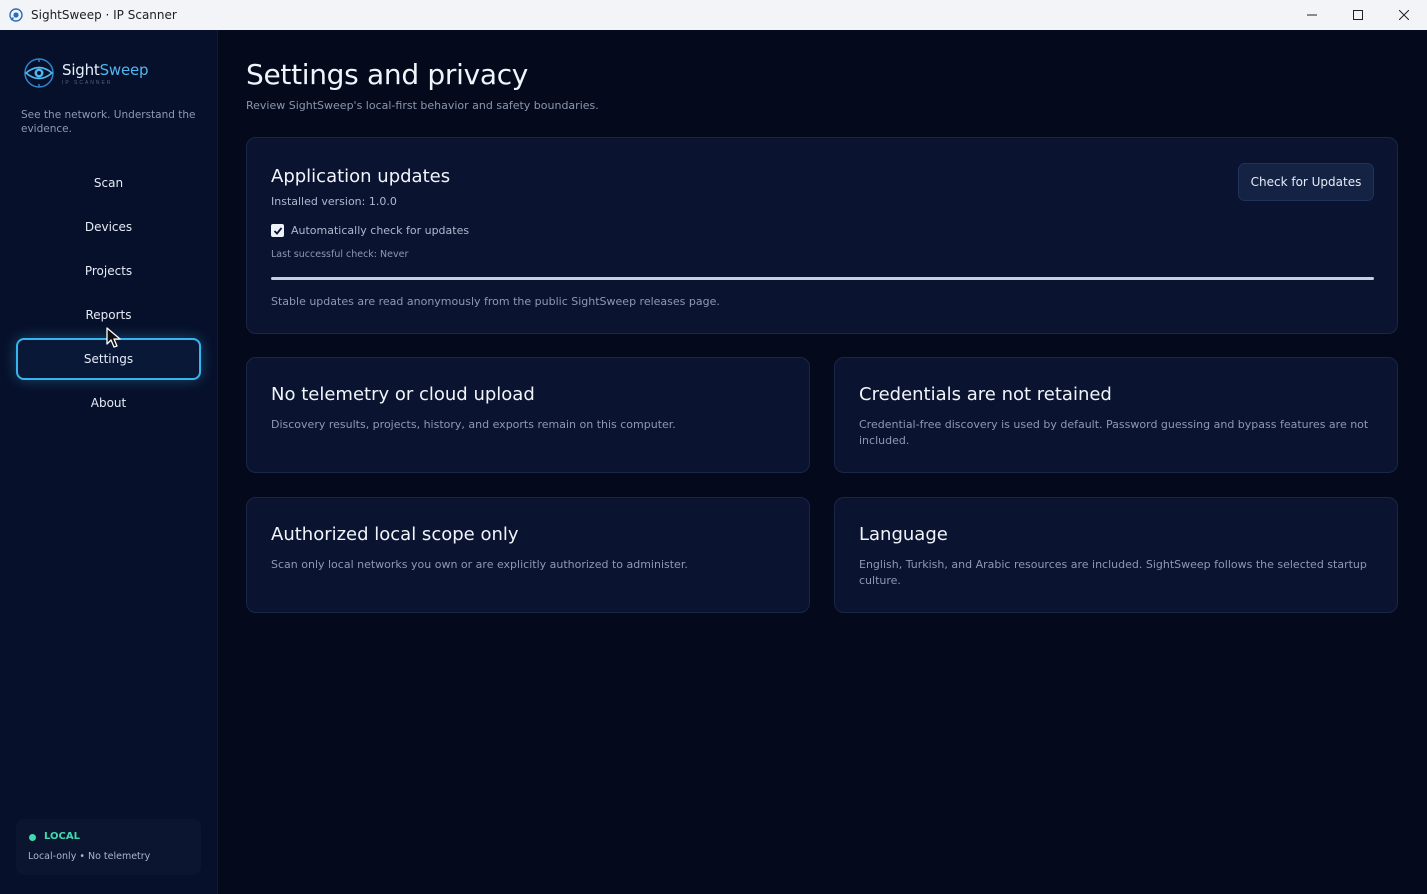 This screenshot has width=1427, height=894. Describe the element at coordinates (108, 271) in the screenshot. I see `sidebar-item-projects: Projects` at that location.